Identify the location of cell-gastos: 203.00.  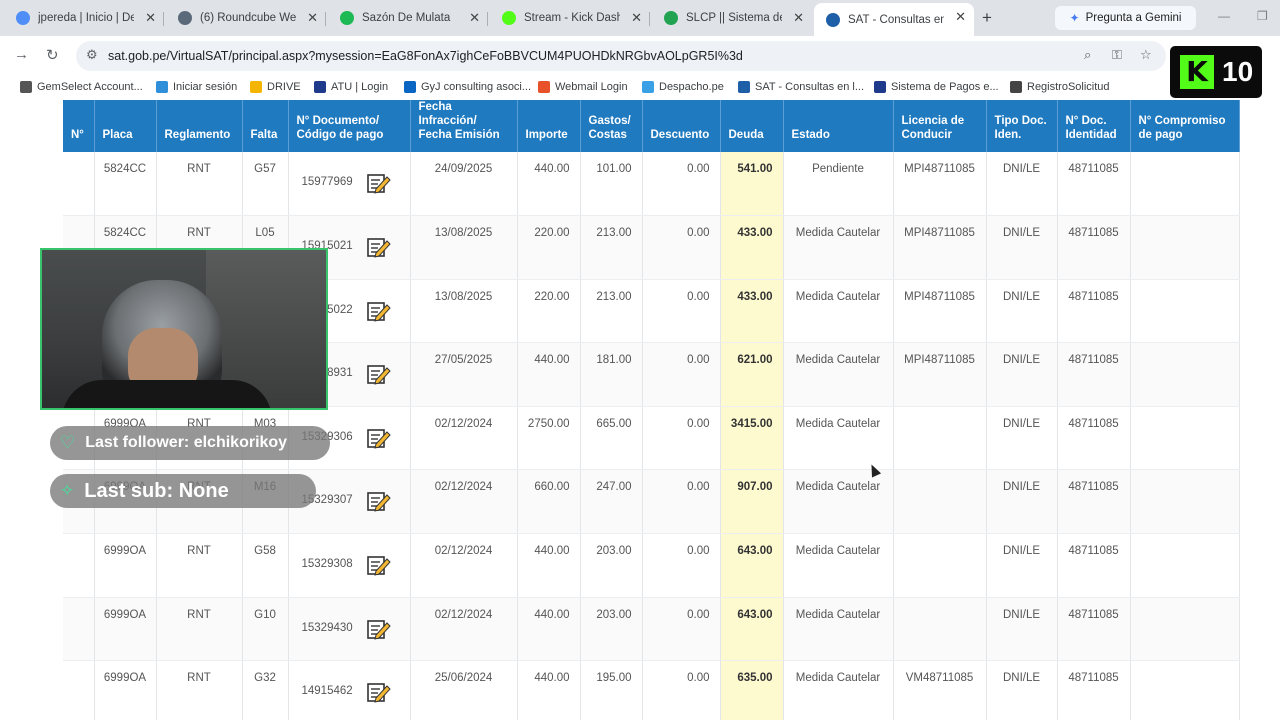
(611, 565).